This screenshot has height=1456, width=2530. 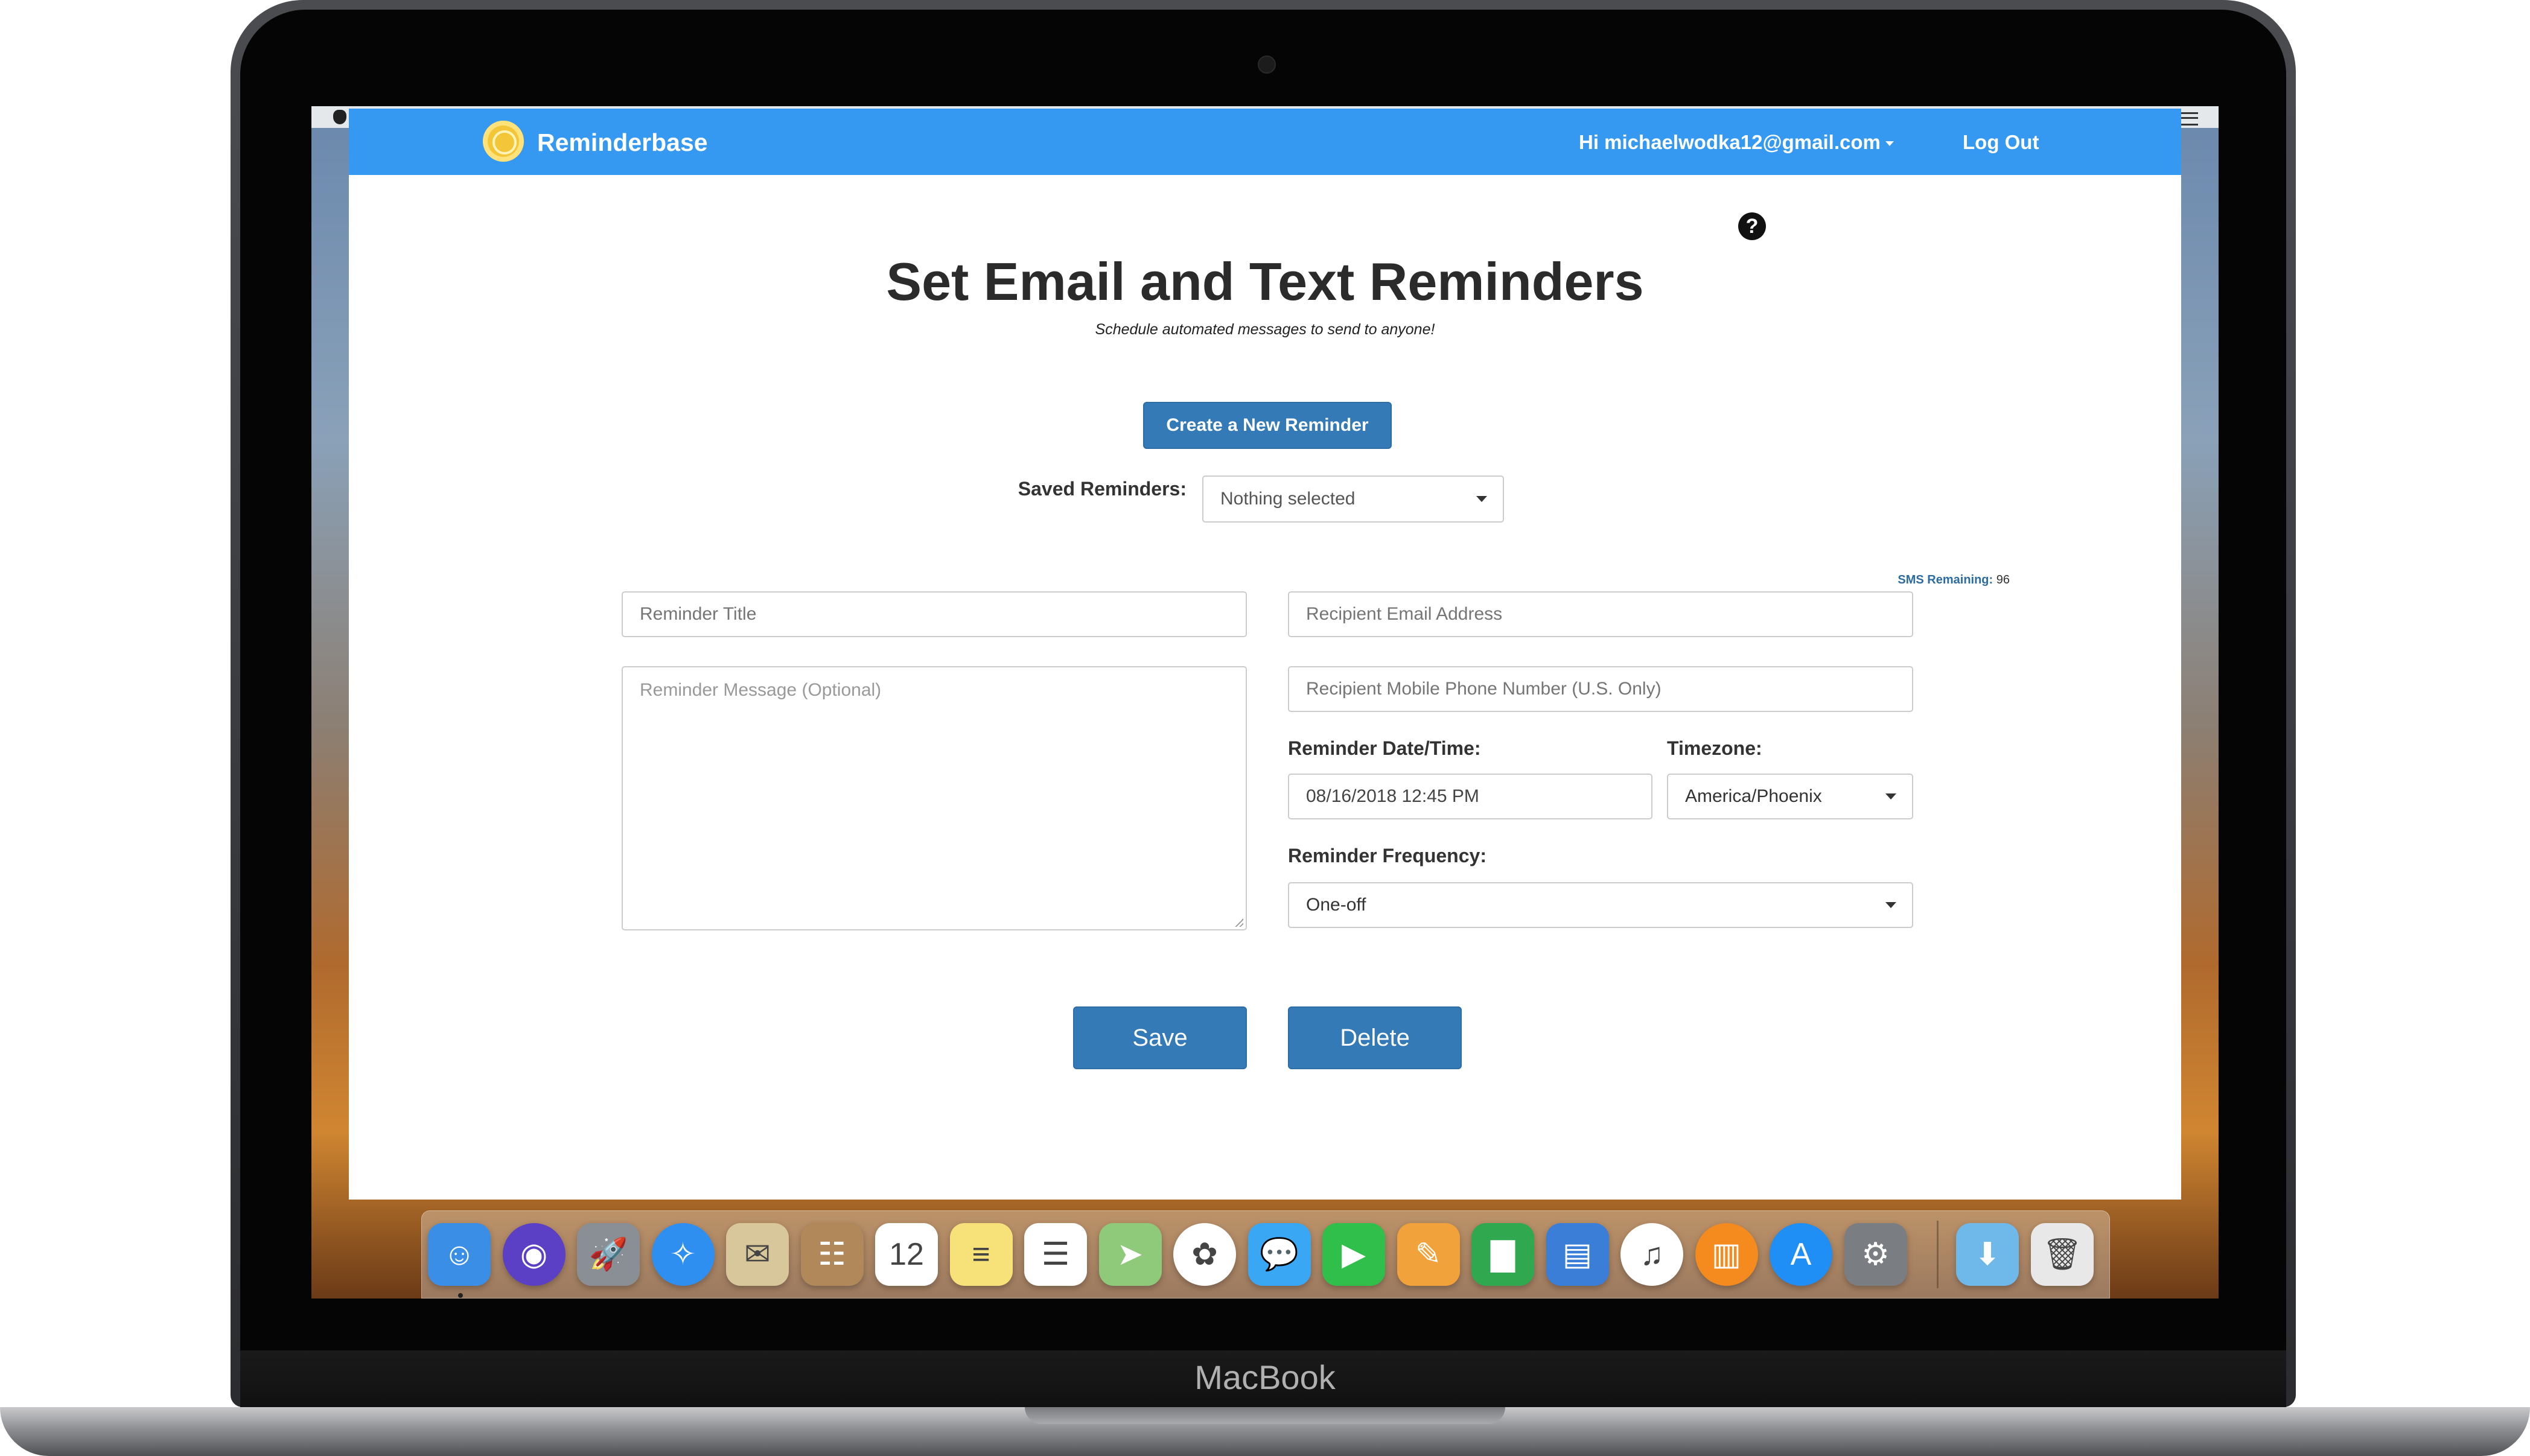 What do you see at coordinates (1353, 1254) in the screenshot?
I see `facetime-icon: ▶` at bounding box center [1353, 1254].